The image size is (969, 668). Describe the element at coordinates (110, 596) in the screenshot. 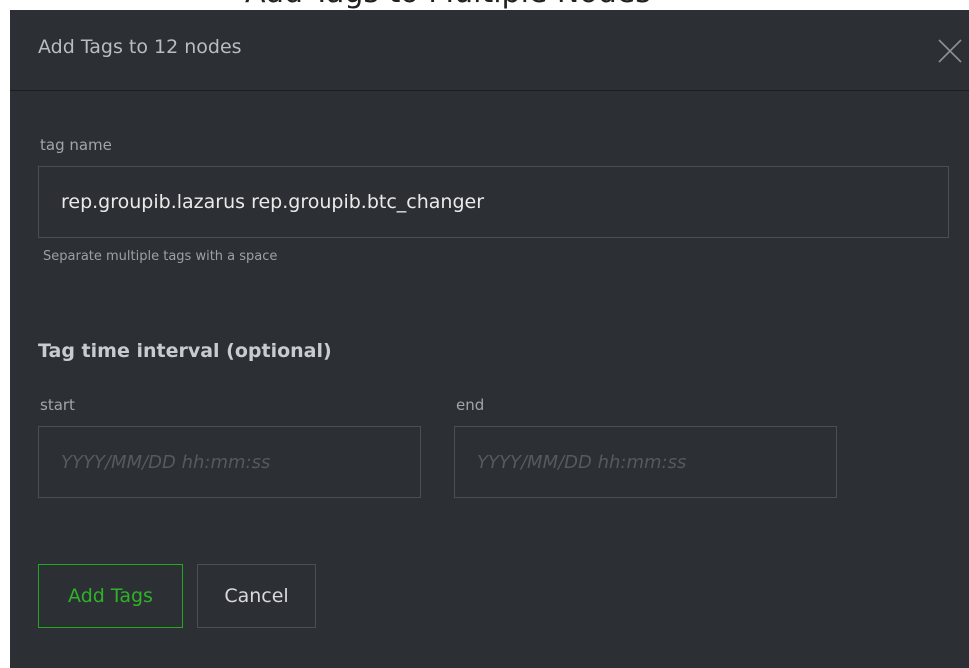

I see `add-tags-button: Add Tags` at that location.